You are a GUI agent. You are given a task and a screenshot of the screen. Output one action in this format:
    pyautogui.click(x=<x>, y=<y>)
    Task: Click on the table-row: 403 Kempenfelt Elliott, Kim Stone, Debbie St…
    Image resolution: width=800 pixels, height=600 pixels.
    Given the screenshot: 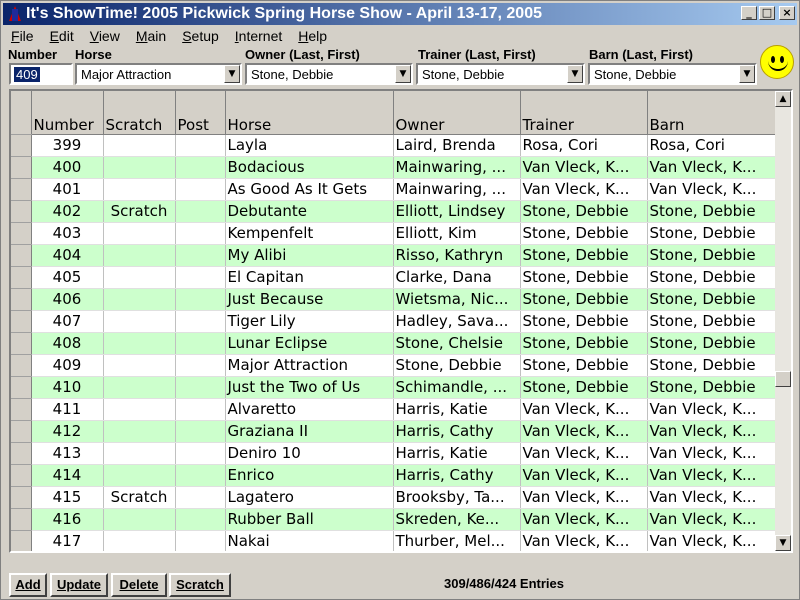 What is the action you would take?
    pyautogui.click(x=393, y=233)
    